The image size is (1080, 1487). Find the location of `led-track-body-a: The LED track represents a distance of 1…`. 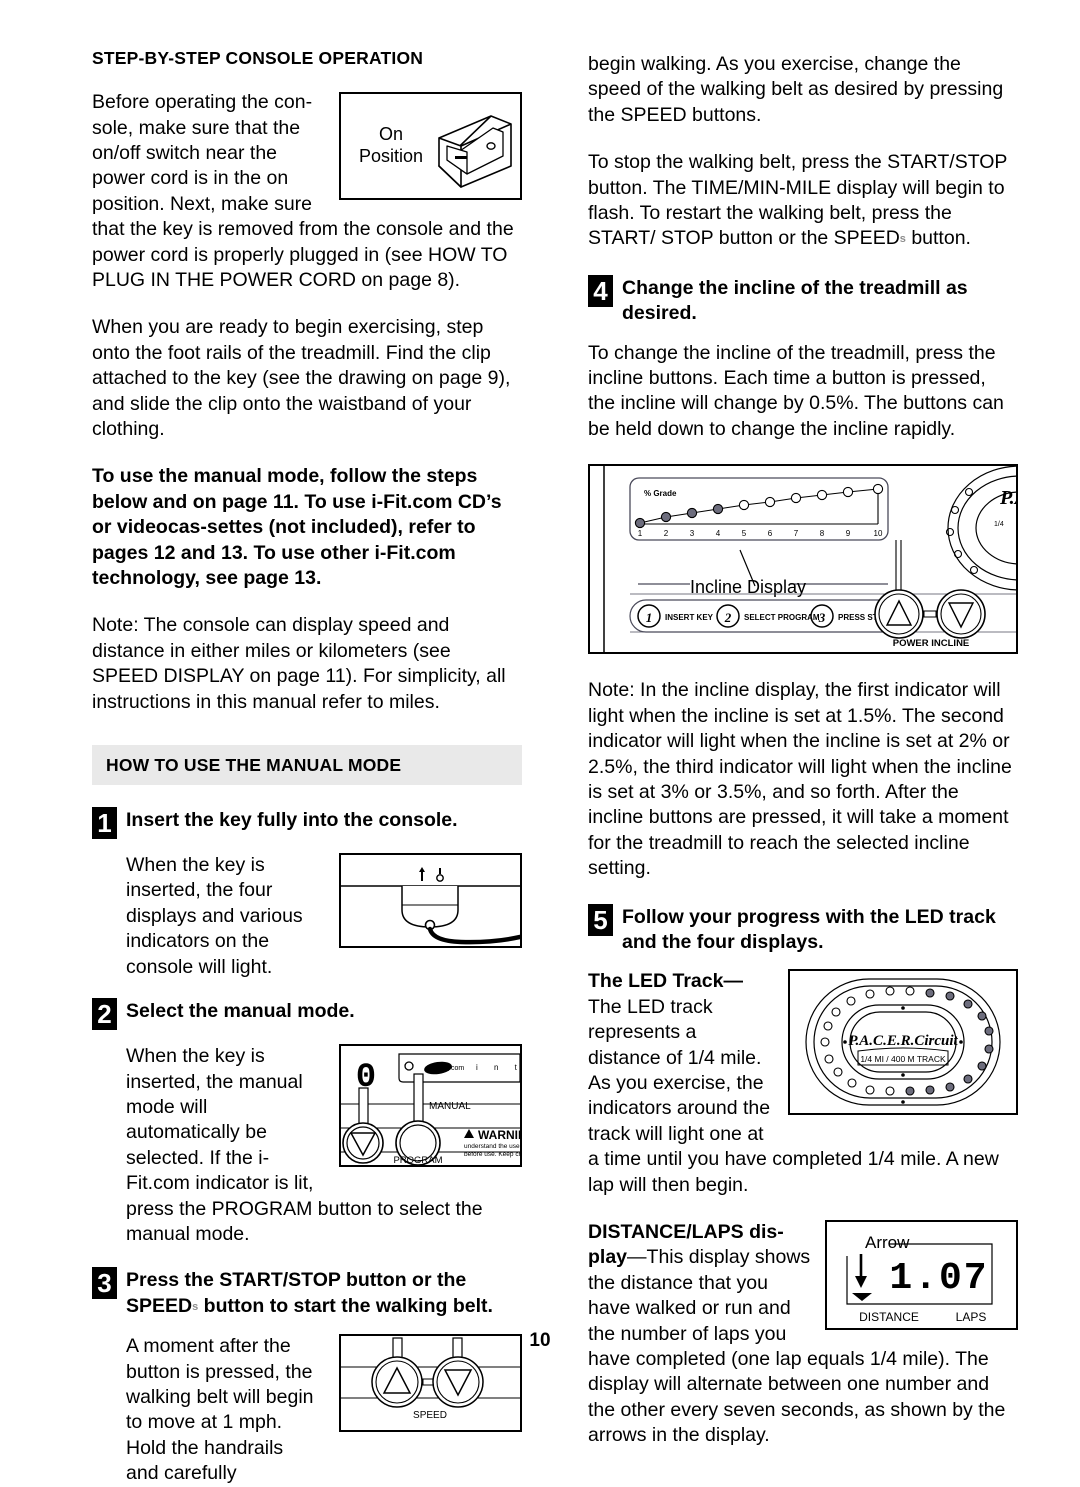

led-track-body-a: The LED track represents a distance of 1… is located at coordinates (679, 1083).